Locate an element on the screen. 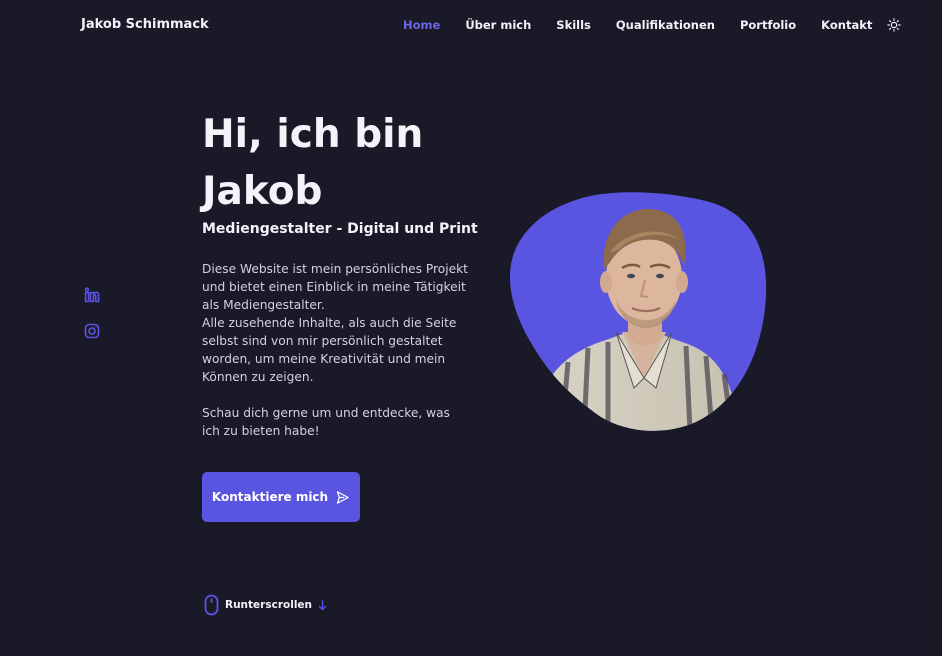  sun-icon is located at coordinates (894, 25).